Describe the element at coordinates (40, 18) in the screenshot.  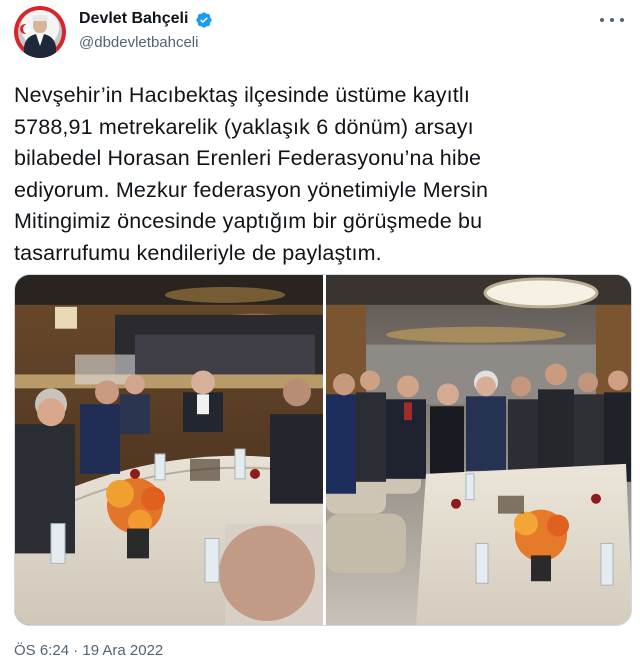
I see `avatar-hair` at that location.